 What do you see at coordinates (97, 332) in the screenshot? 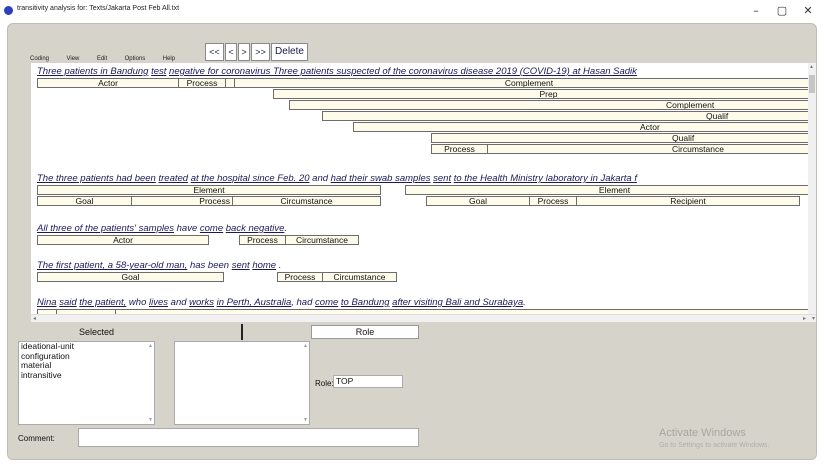
I see `selected-label: Selected` at bounding box center [97, 332].